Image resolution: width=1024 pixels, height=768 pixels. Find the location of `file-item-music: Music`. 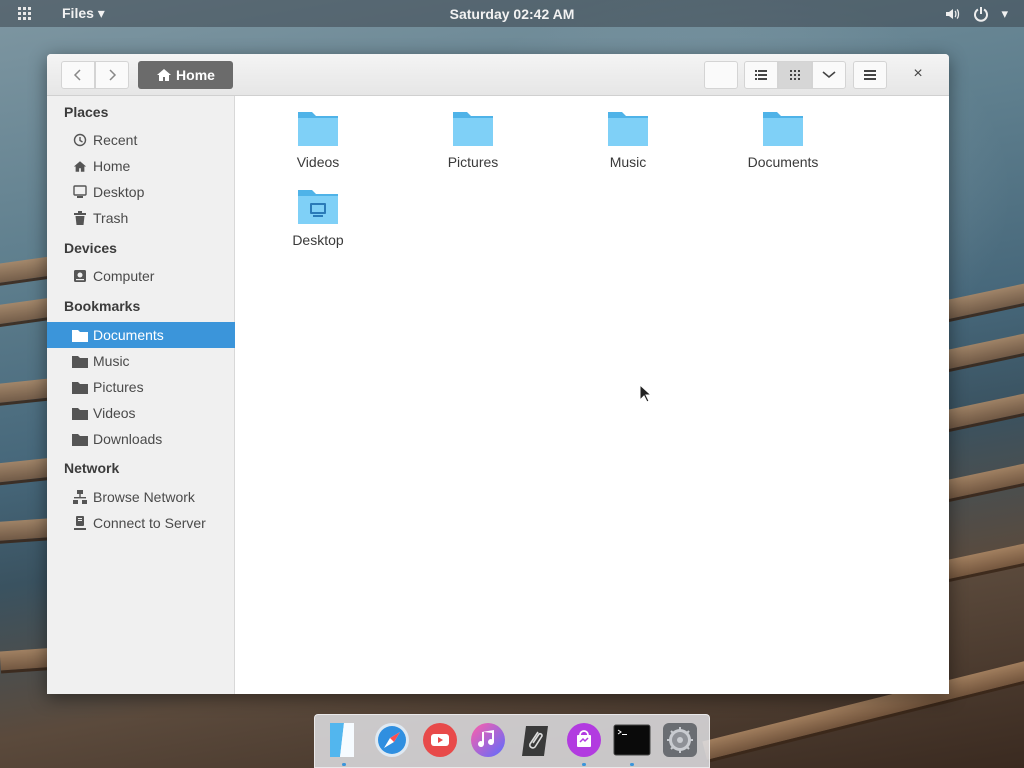

file-item-music: Music is located at coordinates (628, 144).